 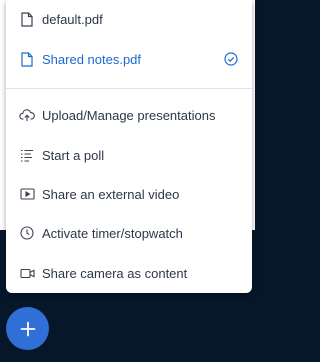 What do you see at coordinates (92, 59) in the screenshot?
I see `menu-item-label: Shared notes.pdf` at bounding box center [92, 59].